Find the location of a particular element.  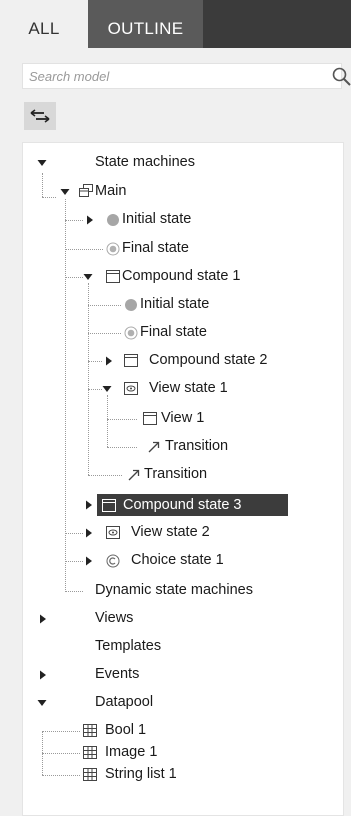

tree-item-label: Events is located at coordinates (117, 674).